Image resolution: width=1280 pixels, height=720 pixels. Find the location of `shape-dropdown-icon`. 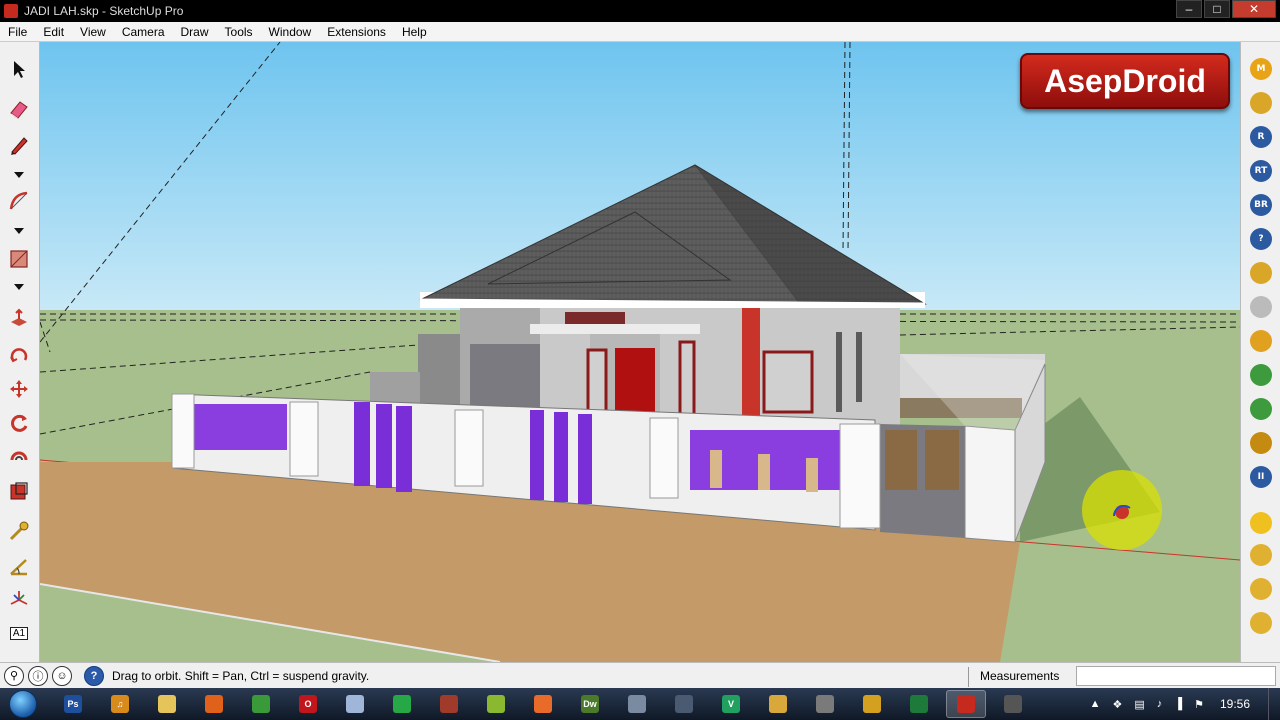

shape-dropdown-icon is located at coordinates (19, 287).